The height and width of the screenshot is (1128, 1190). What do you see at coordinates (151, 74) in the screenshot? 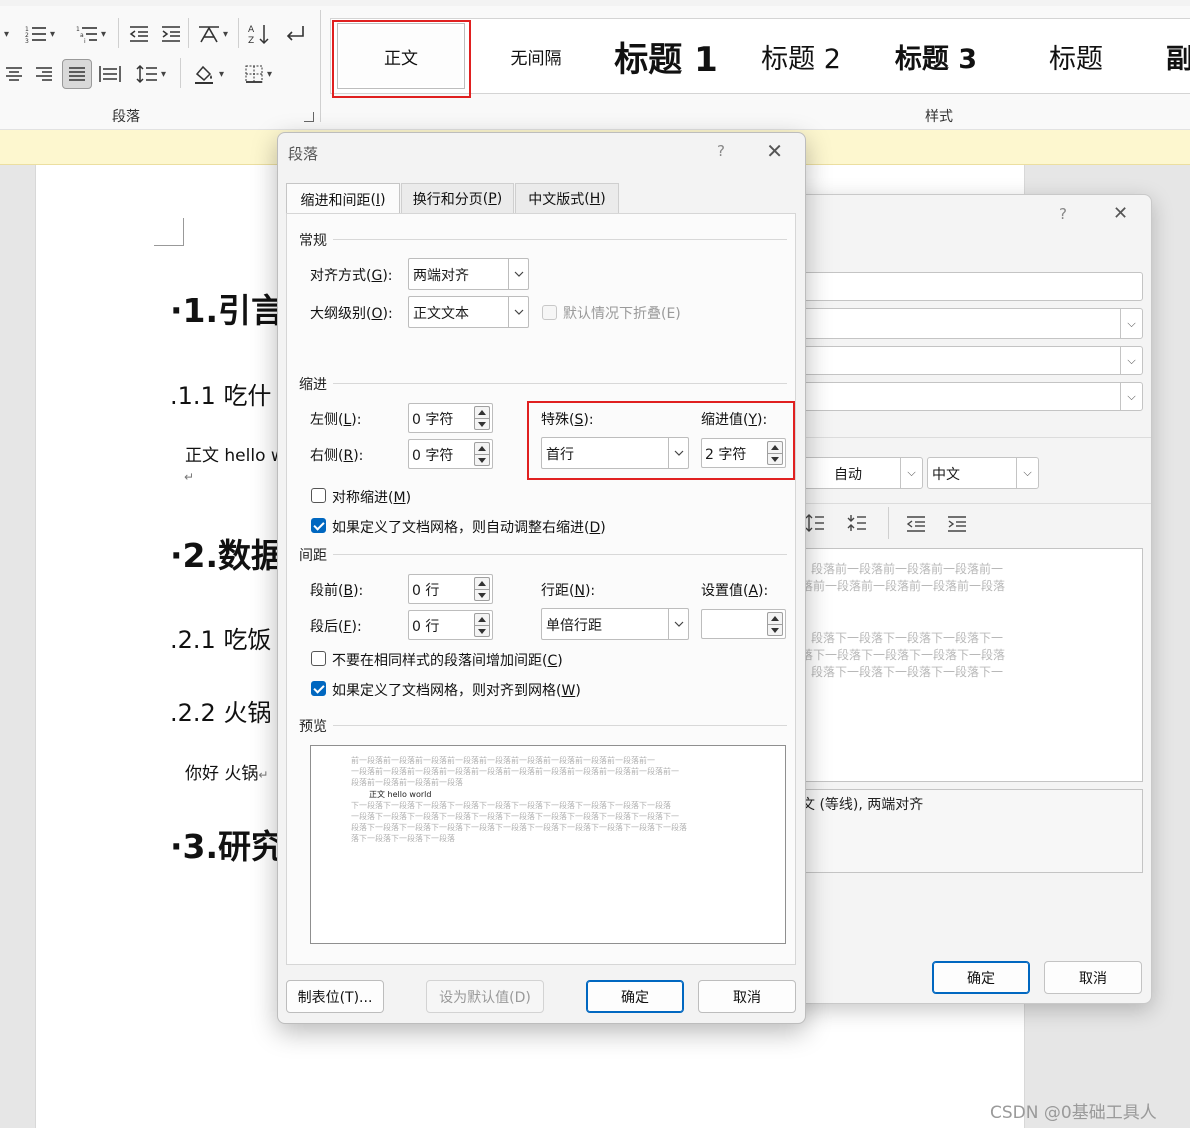
I see `line-spacing-button: ▾` at bounding box center [151, 74].